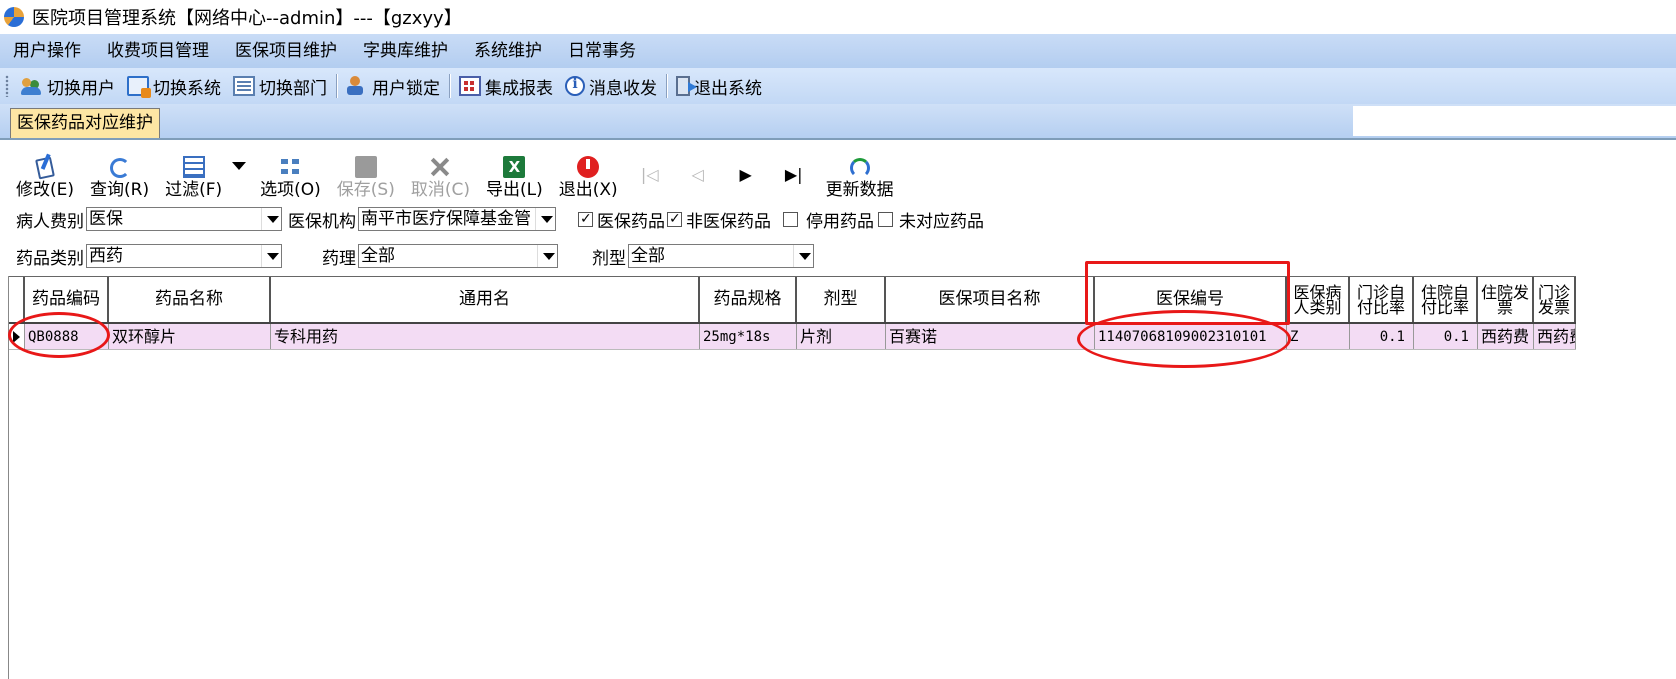 This screenshot has width=1676, height=679. Describe the element at coordinates (440, 174) in the screenshot. I see `cancel-button: 取消(C)` at that location.